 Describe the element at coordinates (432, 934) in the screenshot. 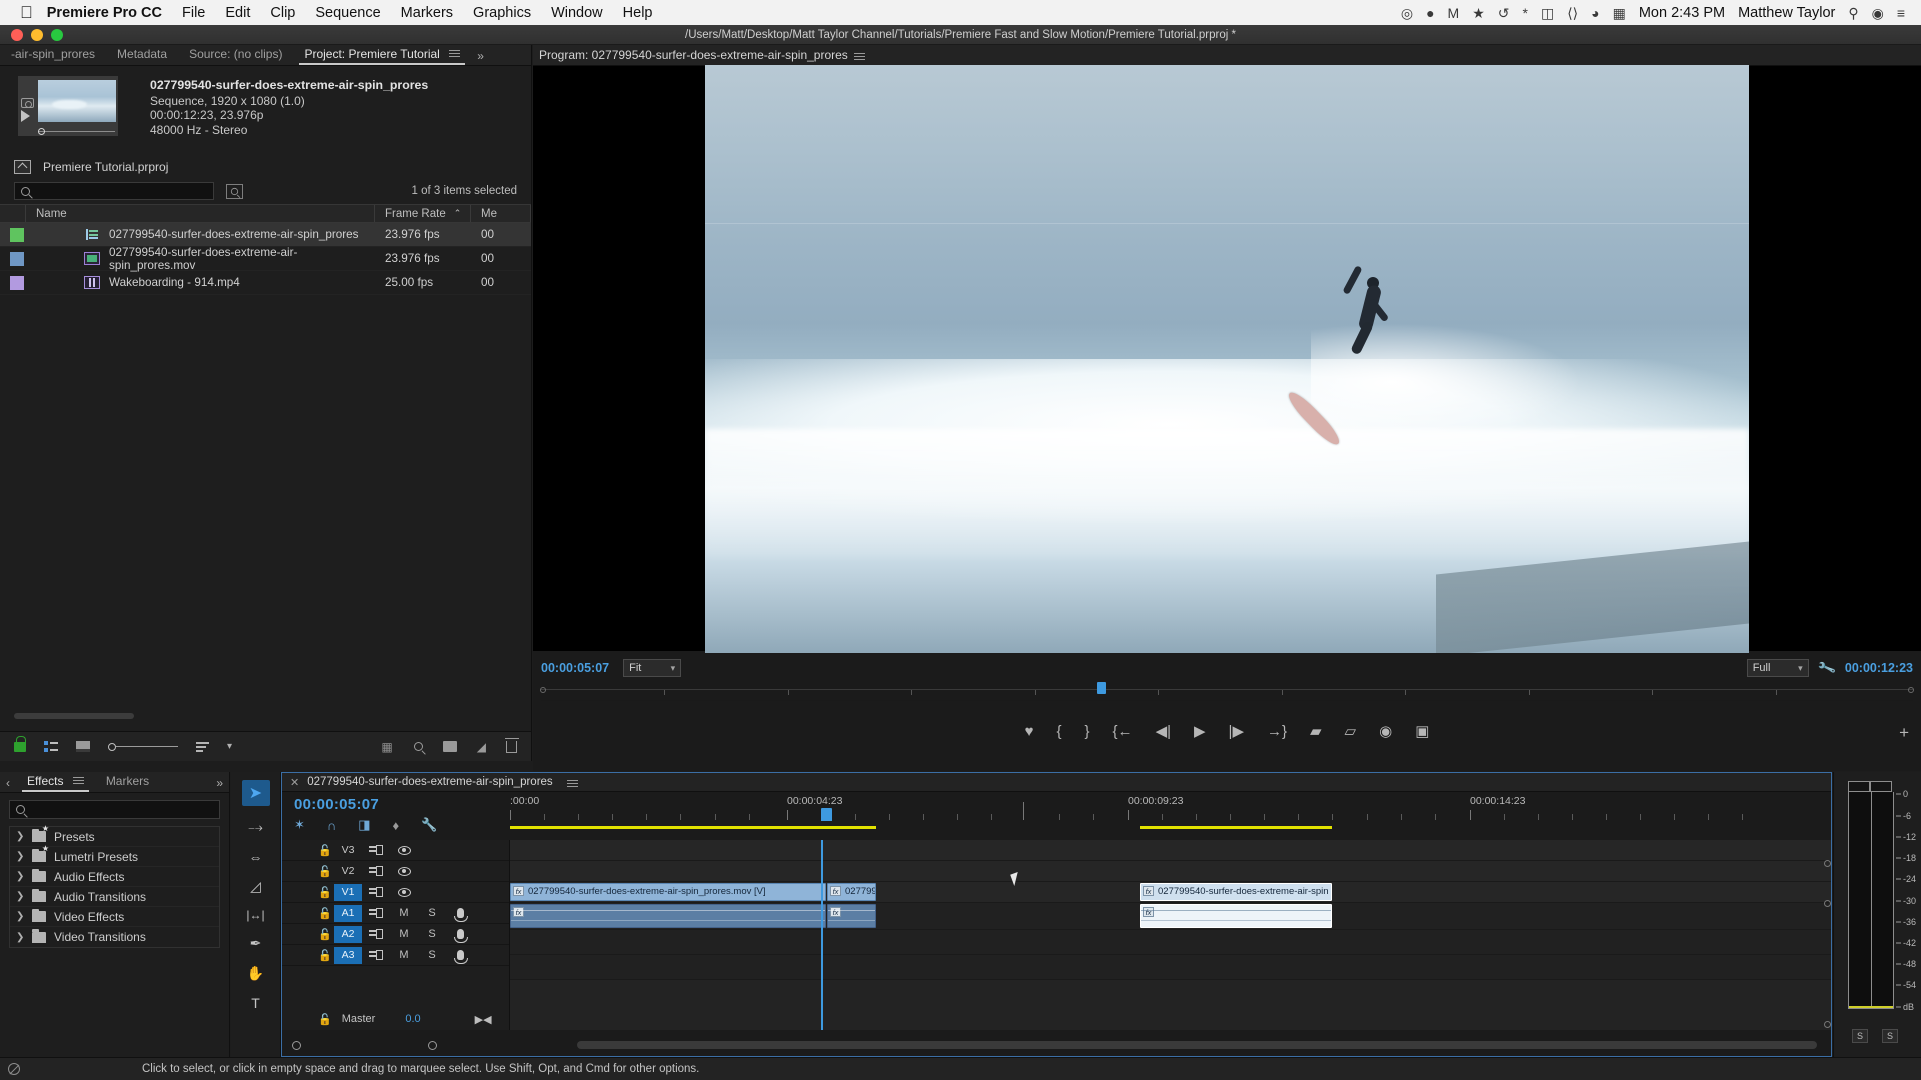

I see `solo-track-button: S` at that location.